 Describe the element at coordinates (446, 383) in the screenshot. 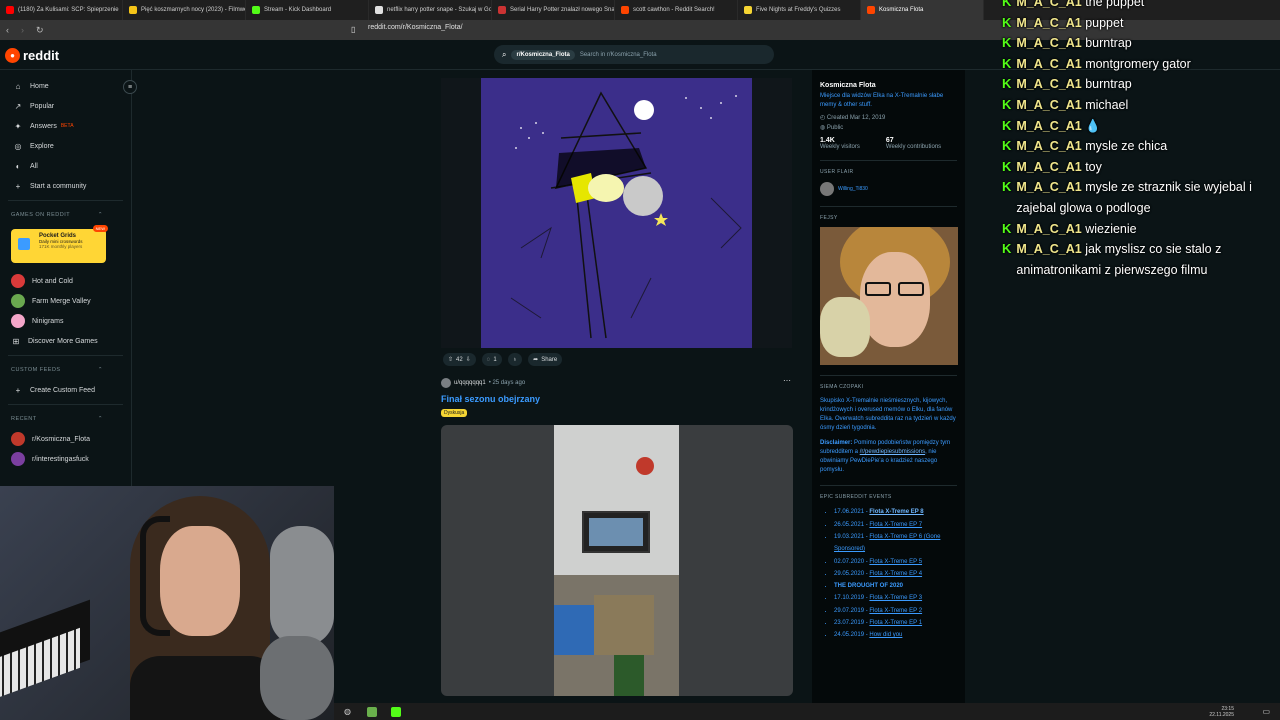

I see `author-avatar` at that location.